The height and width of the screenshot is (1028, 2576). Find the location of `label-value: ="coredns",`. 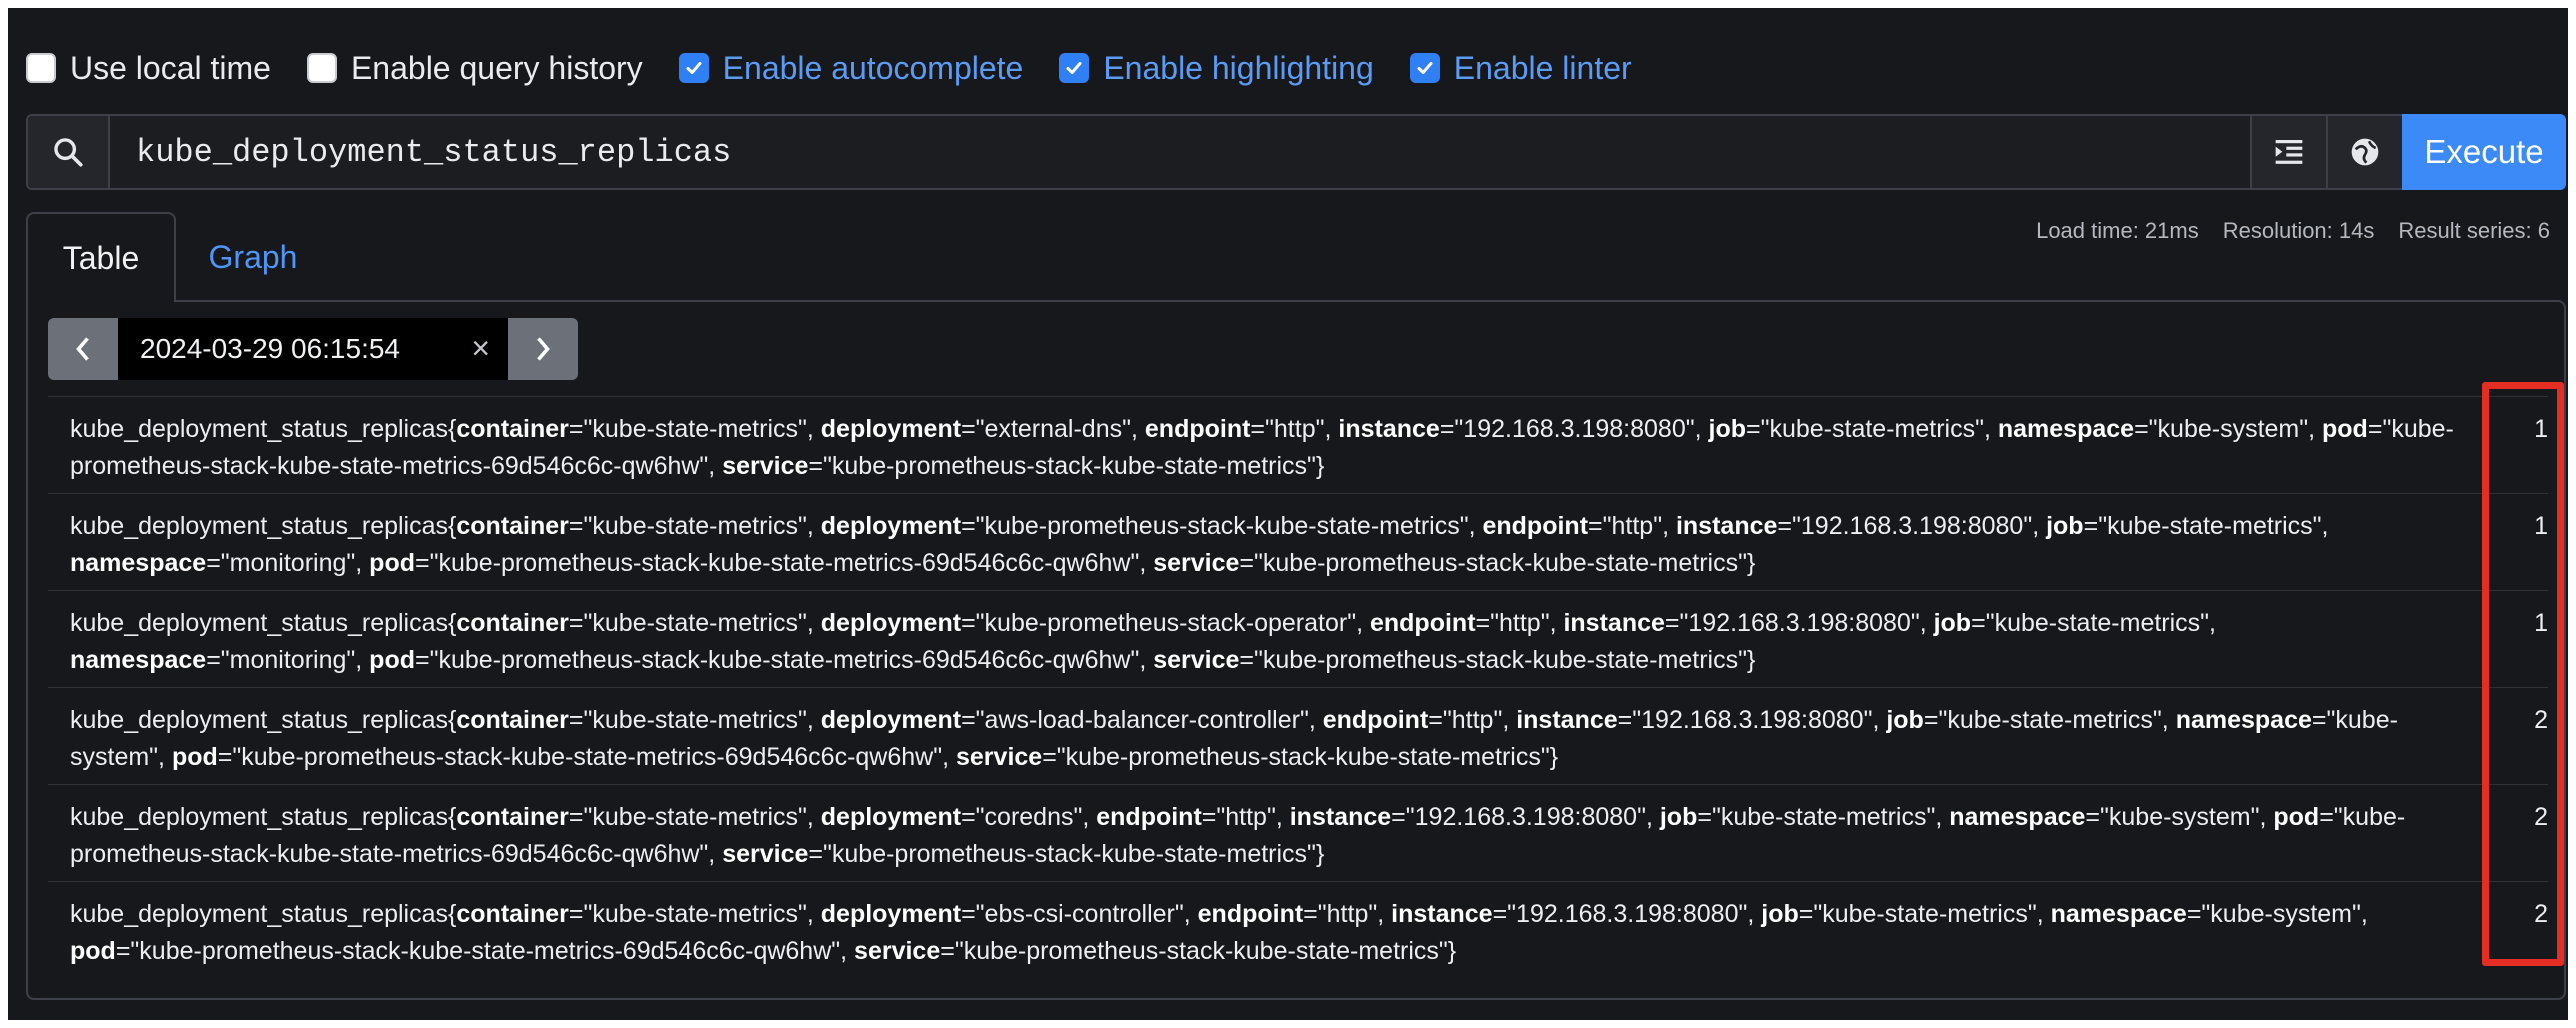

label-value: ="coredns", is located at coordinates (1029, 817).